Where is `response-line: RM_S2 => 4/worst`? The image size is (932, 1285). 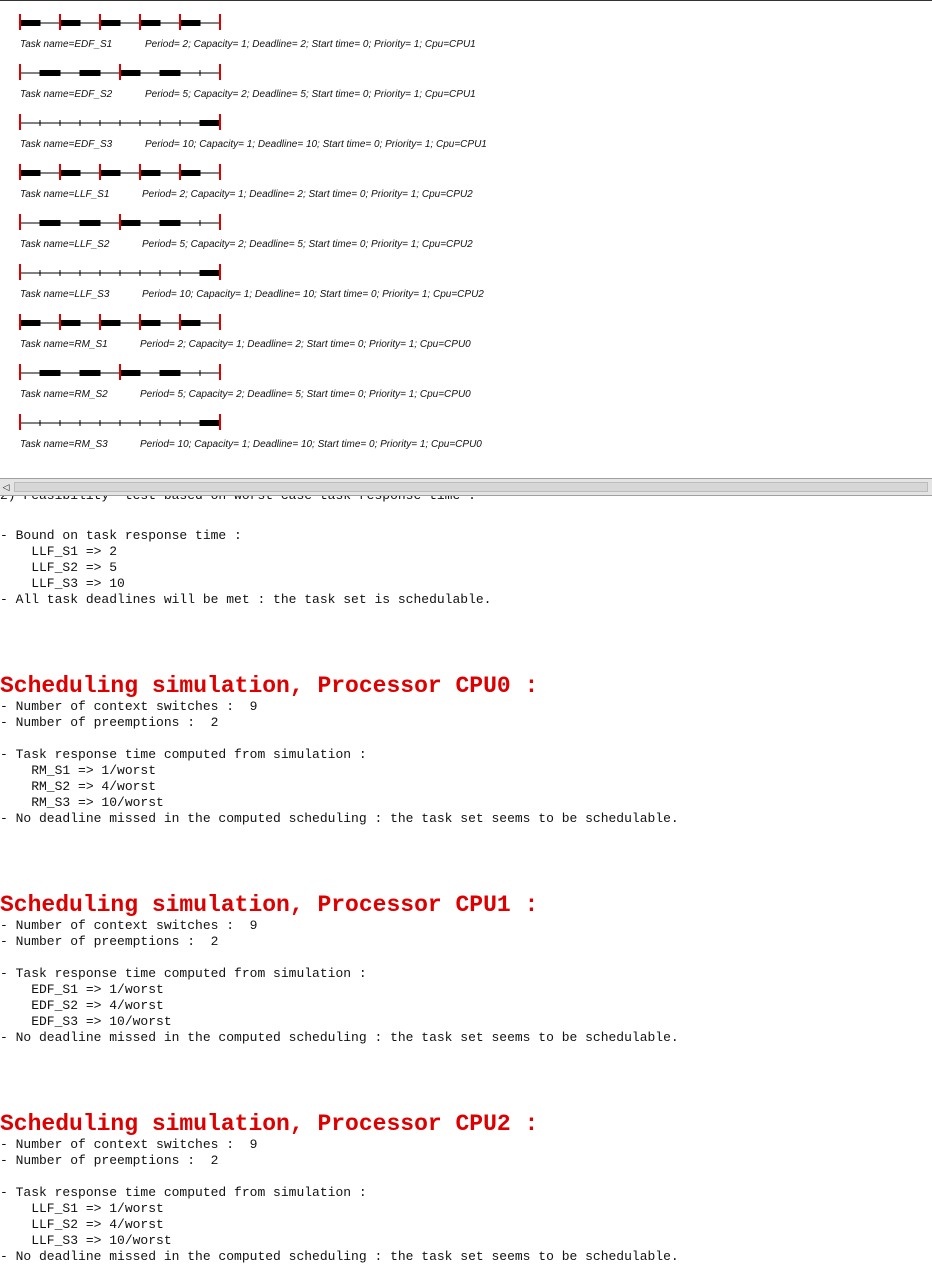
response-line: RM_S2 => 4/worst is located at coordinates (78, 786).